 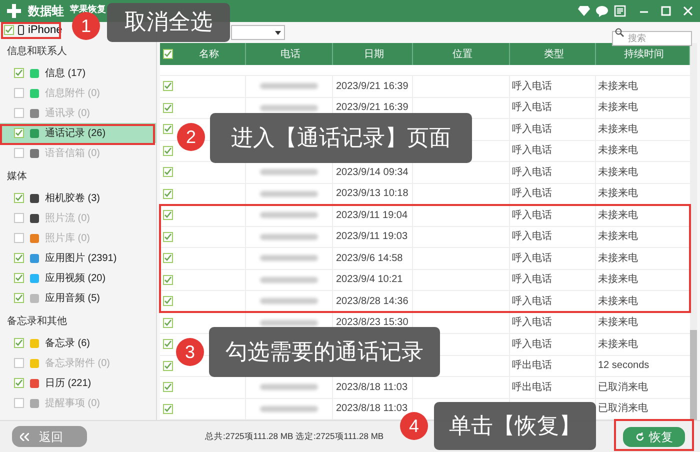 I want to click on plus-logo-icon, so click(x=14, y=11).